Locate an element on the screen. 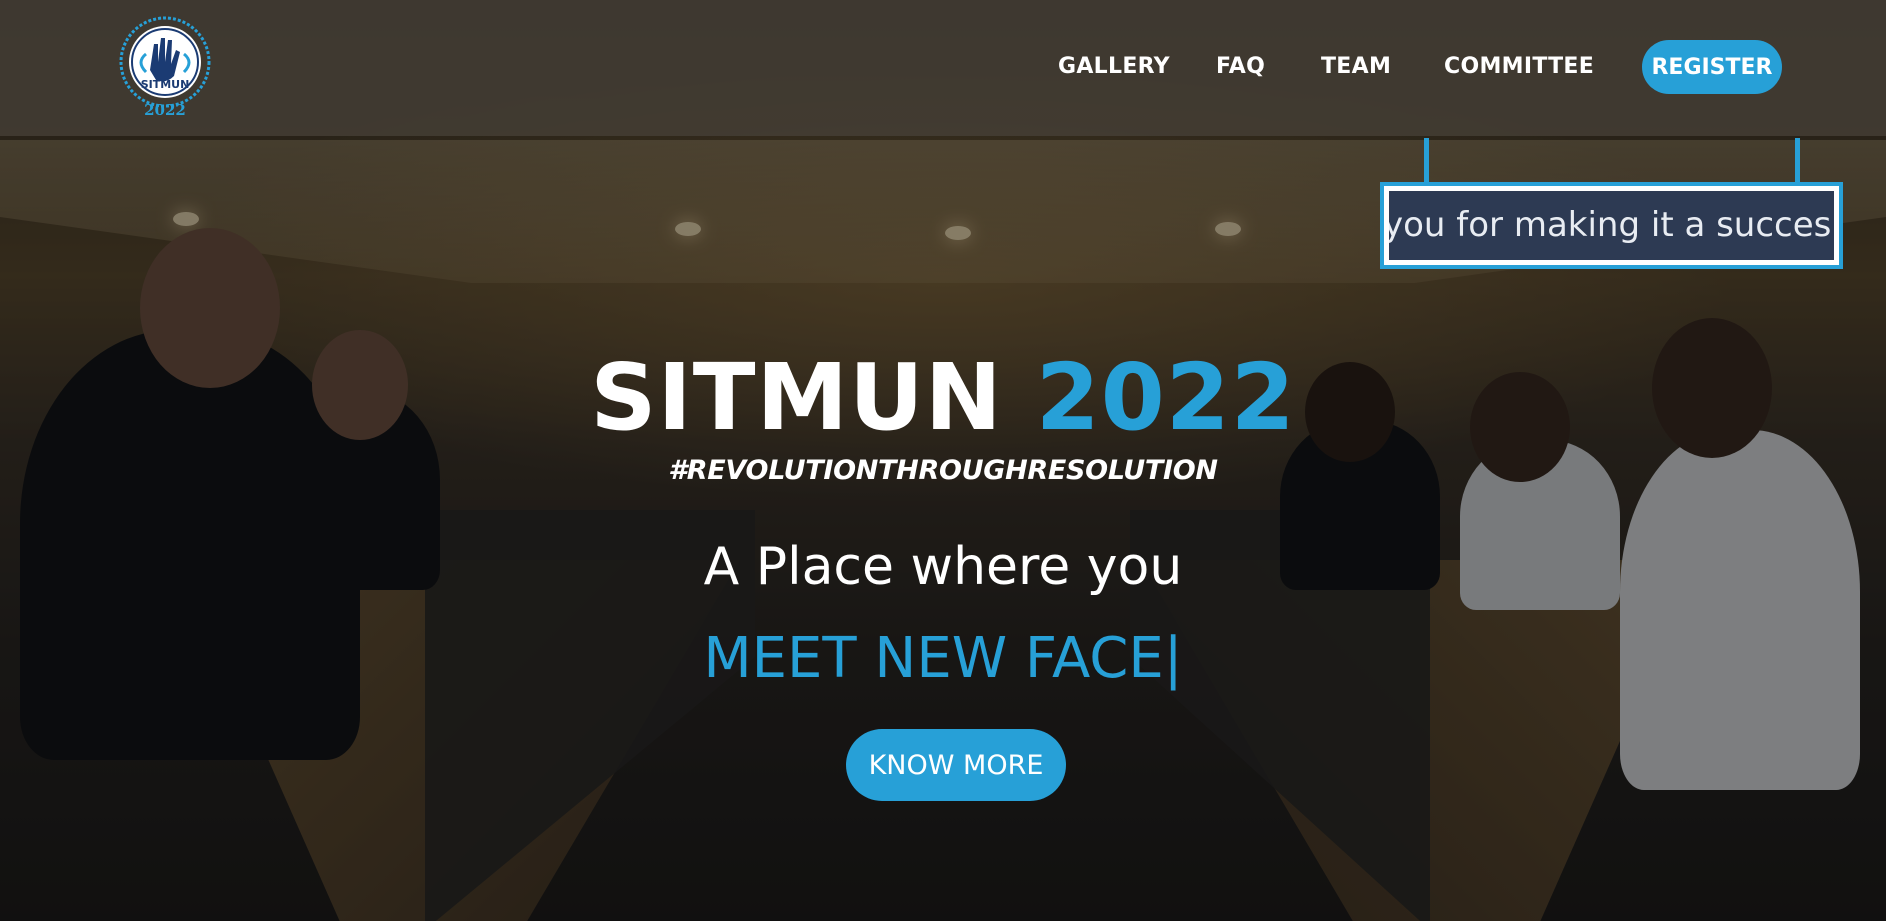 The height and width of the screenshot is (923, 1886). typed-phrase: MEET NEW FACE is located at coordinates (933, 658).